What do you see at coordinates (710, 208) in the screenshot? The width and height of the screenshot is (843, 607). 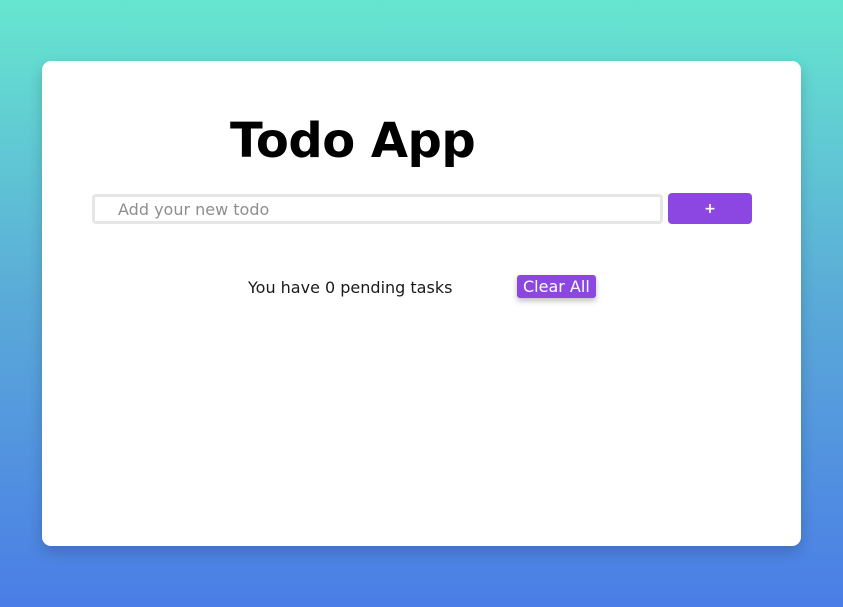 I see `add-todo-button: +` at bounding box center [710, 208].